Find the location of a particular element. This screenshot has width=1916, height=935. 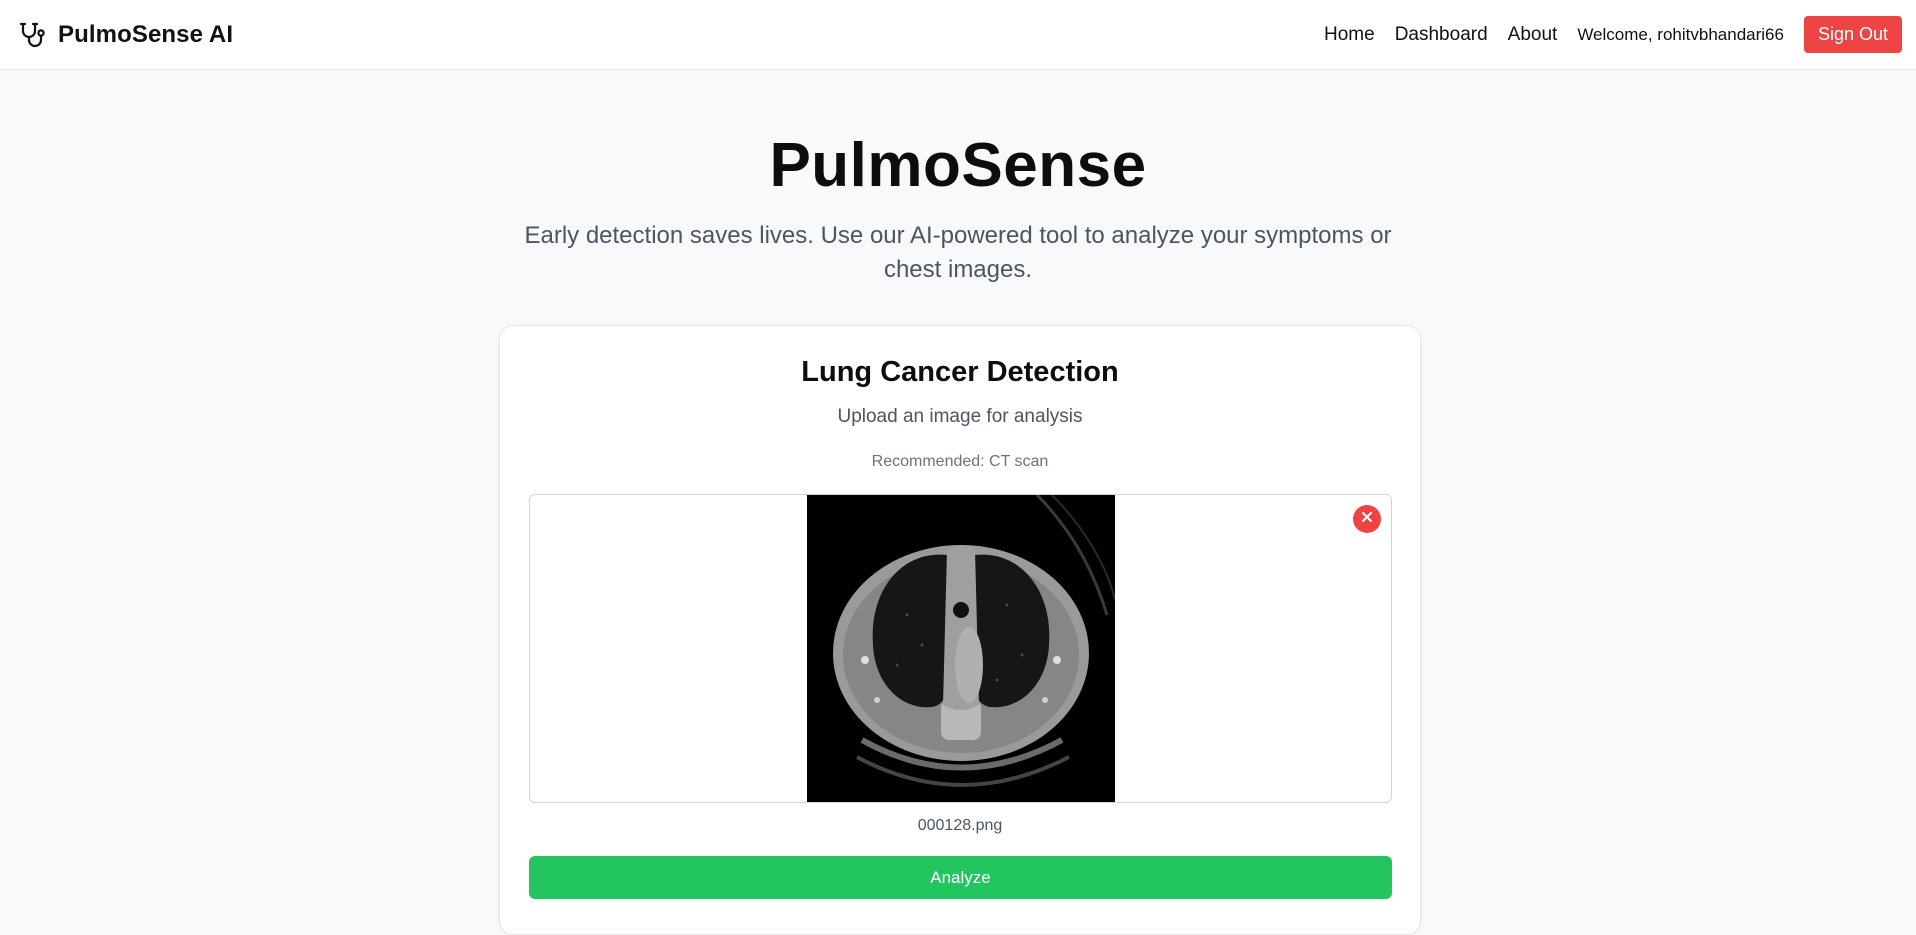

nav-link-about: About is located at coordinates (1533, 35).